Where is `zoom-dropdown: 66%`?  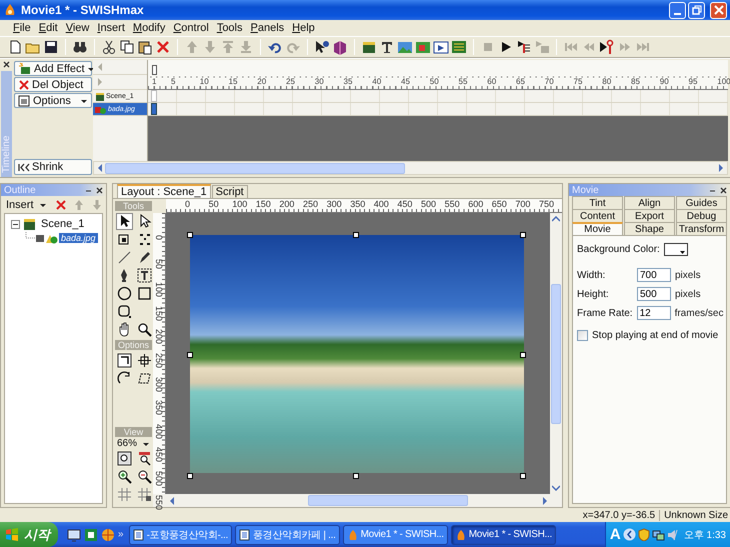 zoom-dropdown: 66% is located at coordinates (133, 443).